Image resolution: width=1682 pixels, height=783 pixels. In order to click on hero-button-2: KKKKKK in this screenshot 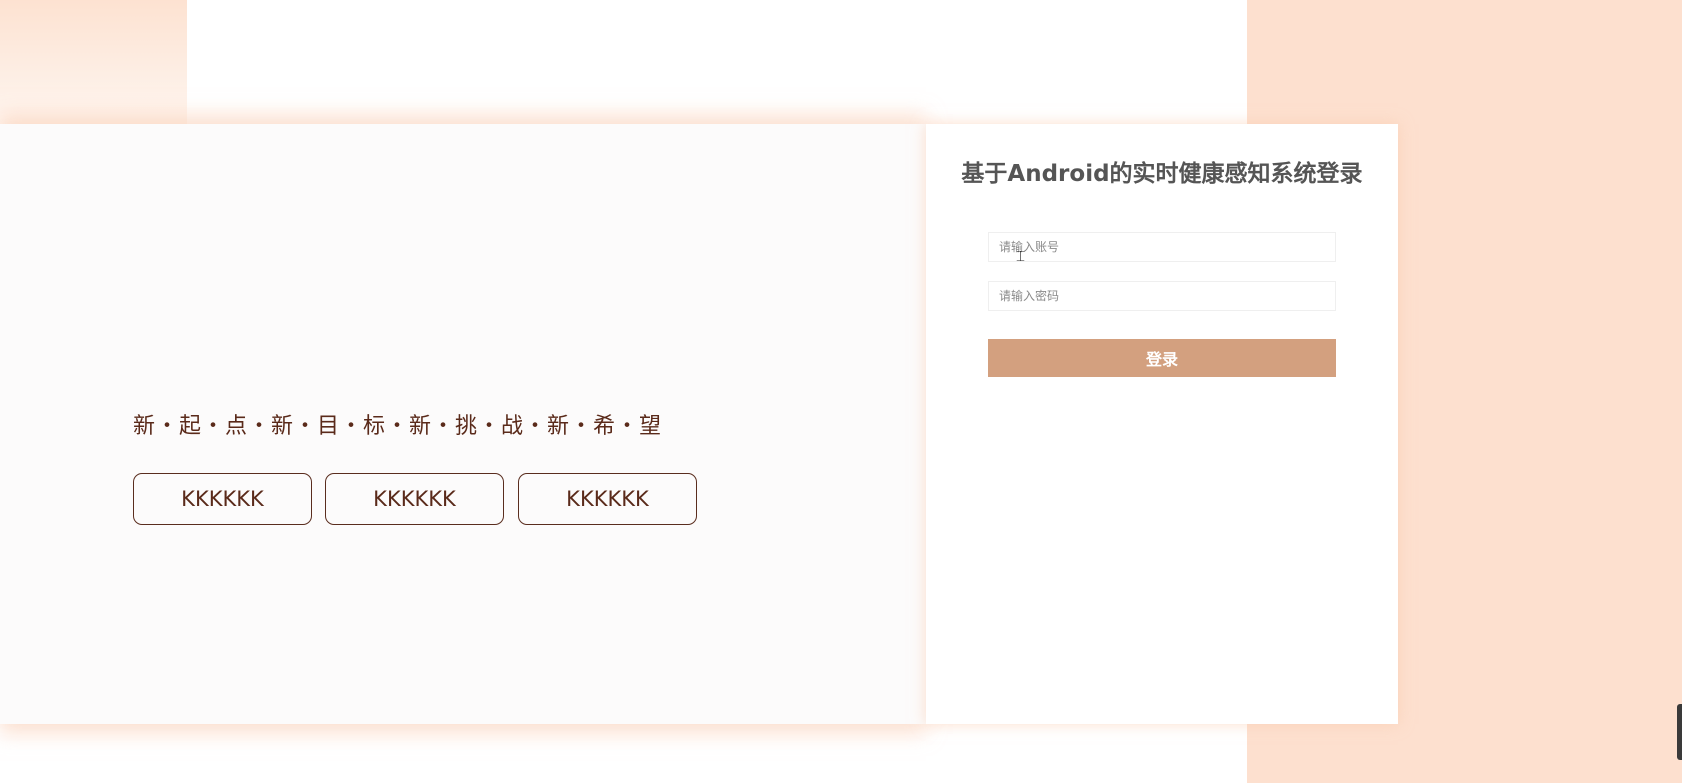, I will do `click(414, 499)`.